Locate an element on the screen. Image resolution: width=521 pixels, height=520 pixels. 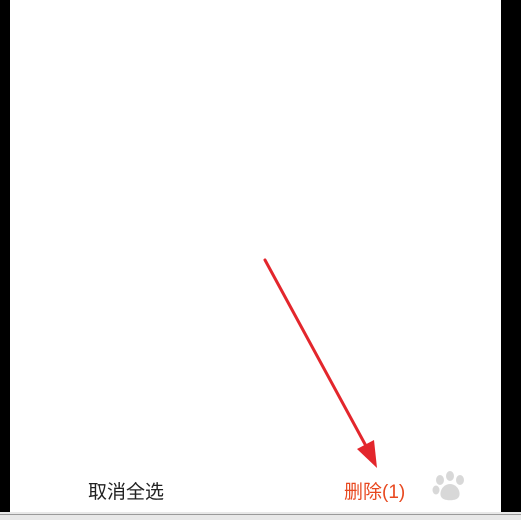
paw-watermark-icon is located at coordinates (448, 486).